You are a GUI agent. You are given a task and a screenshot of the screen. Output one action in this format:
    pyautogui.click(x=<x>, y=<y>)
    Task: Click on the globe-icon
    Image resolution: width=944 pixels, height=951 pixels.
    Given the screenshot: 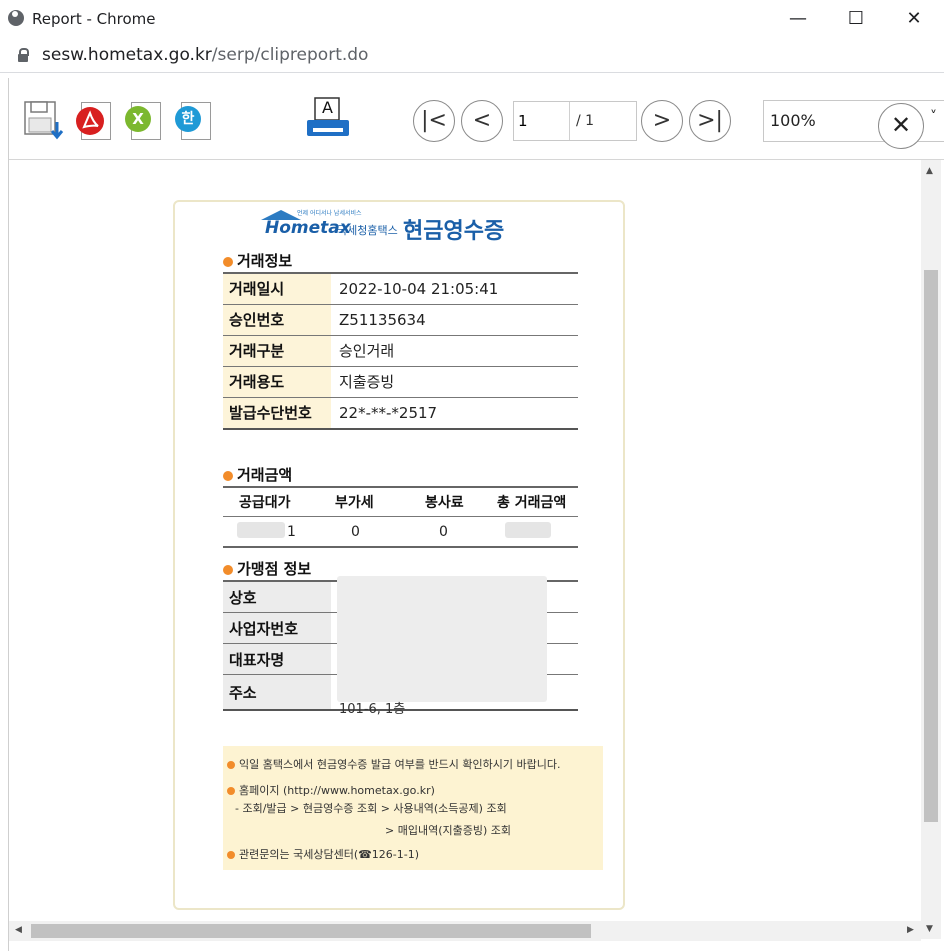 What is the action you would take?
    pyautogui.click(x=16, y=18)
    